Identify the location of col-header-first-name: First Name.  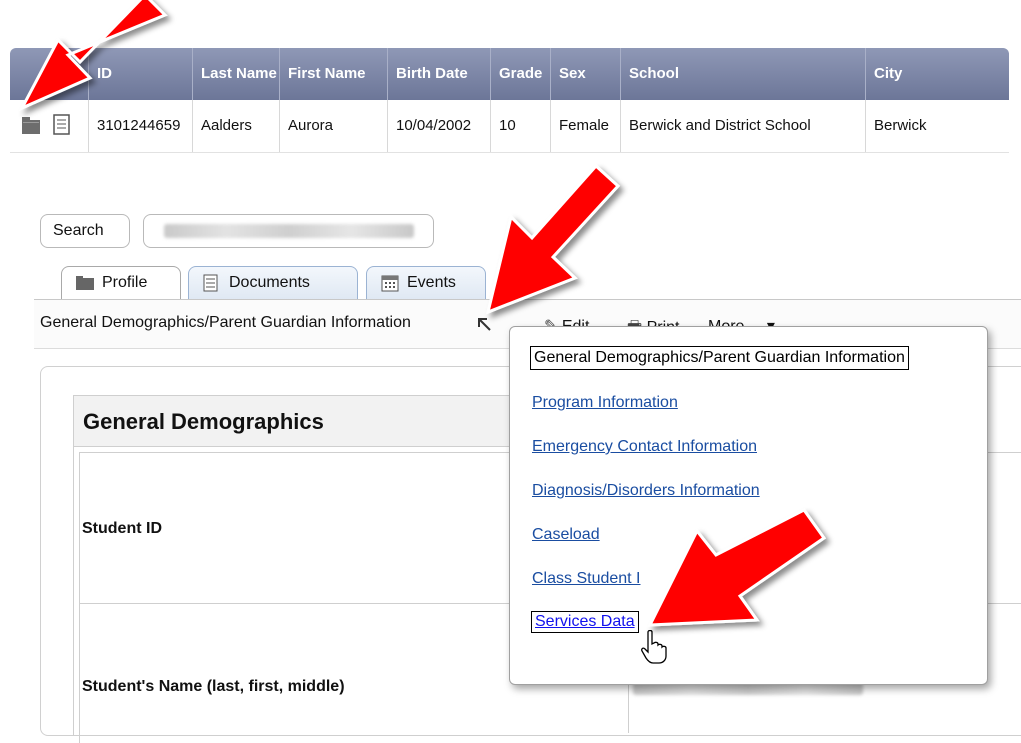
(333, 74).